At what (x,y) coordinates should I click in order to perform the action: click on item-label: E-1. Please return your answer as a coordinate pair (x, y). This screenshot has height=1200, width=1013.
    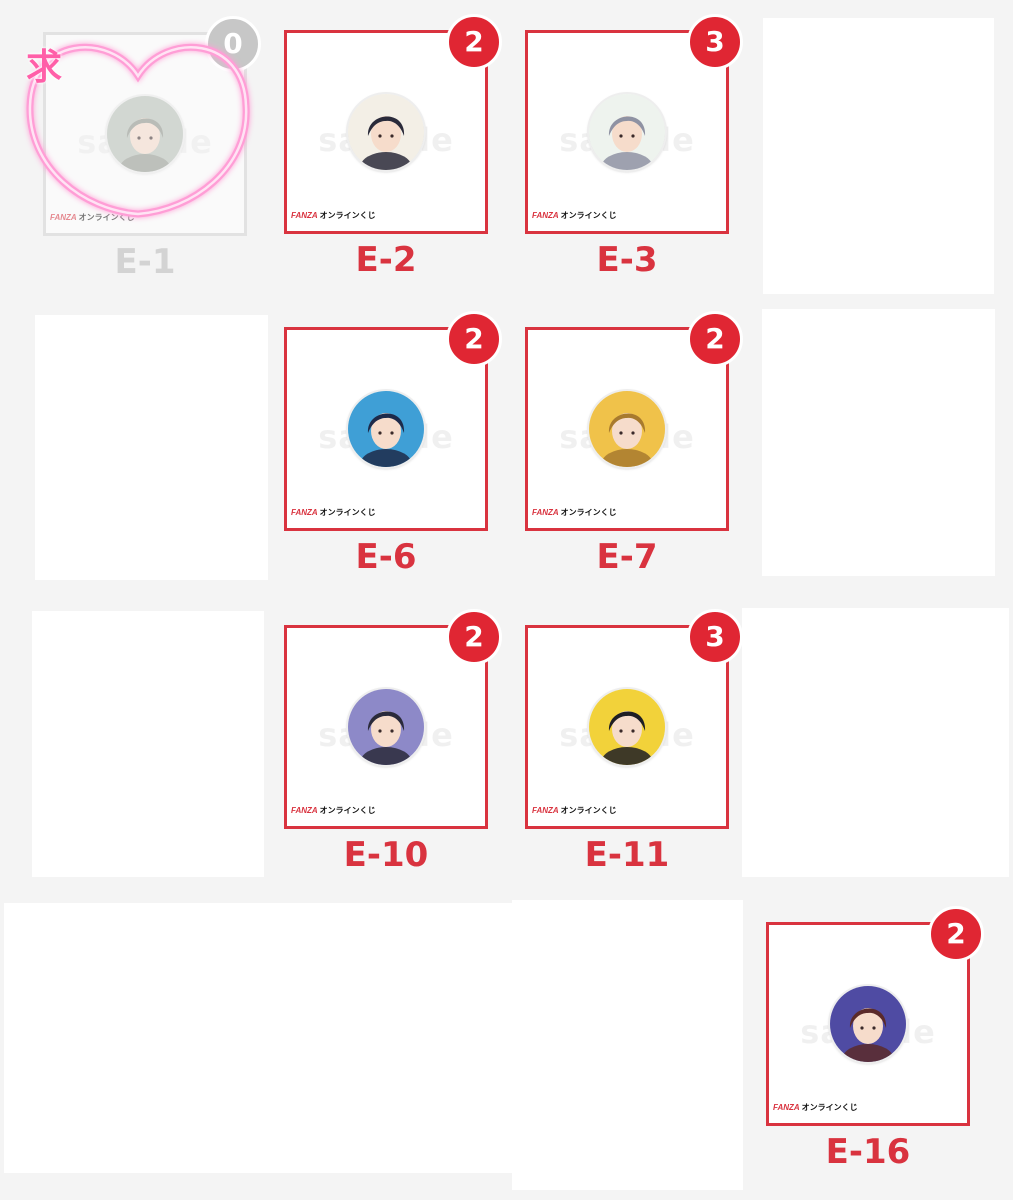
    Looking at the image, I should click on (145, 262).